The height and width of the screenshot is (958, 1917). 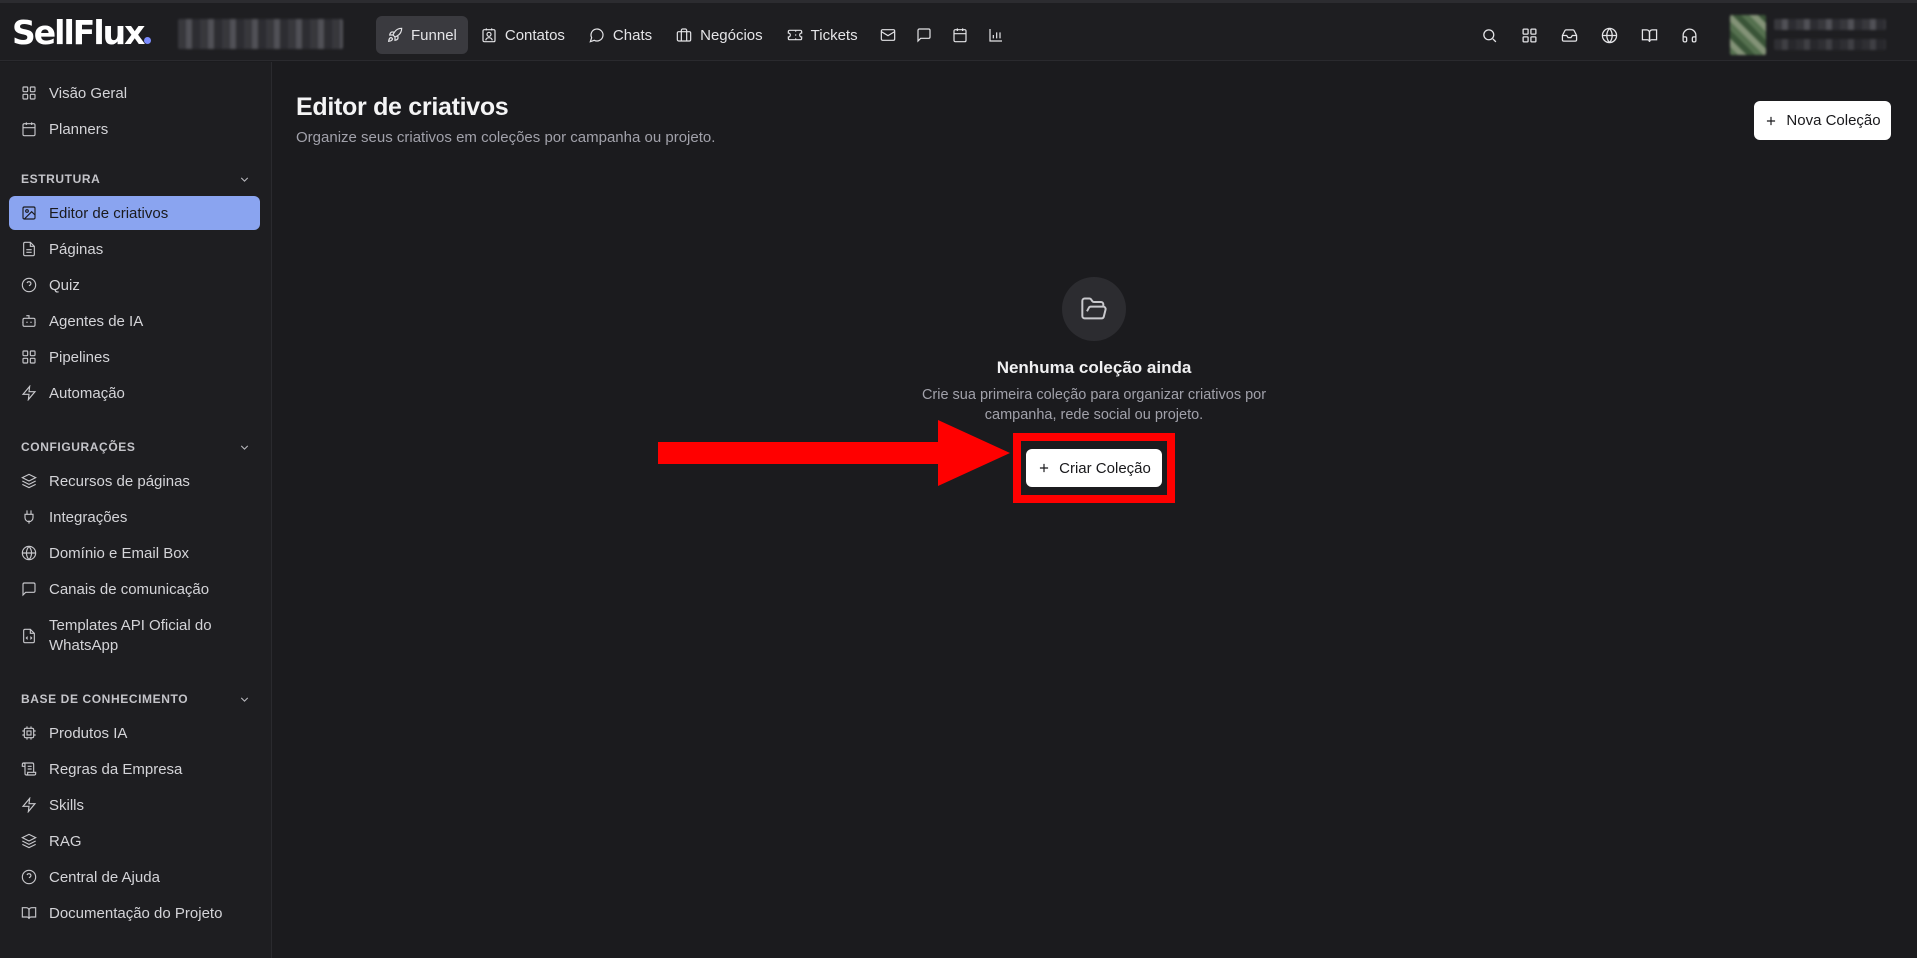 I want to click on sidebar-item-label: Visão Geral, so click(x=88, y=93).